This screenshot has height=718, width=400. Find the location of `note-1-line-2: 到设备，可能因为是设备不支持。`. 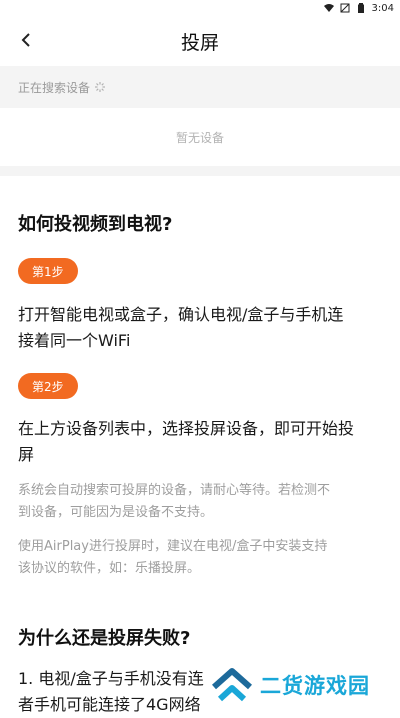

note-1-line-2: 到设备，可能因为是设备不支持。 is located at coordinates (116, 512).